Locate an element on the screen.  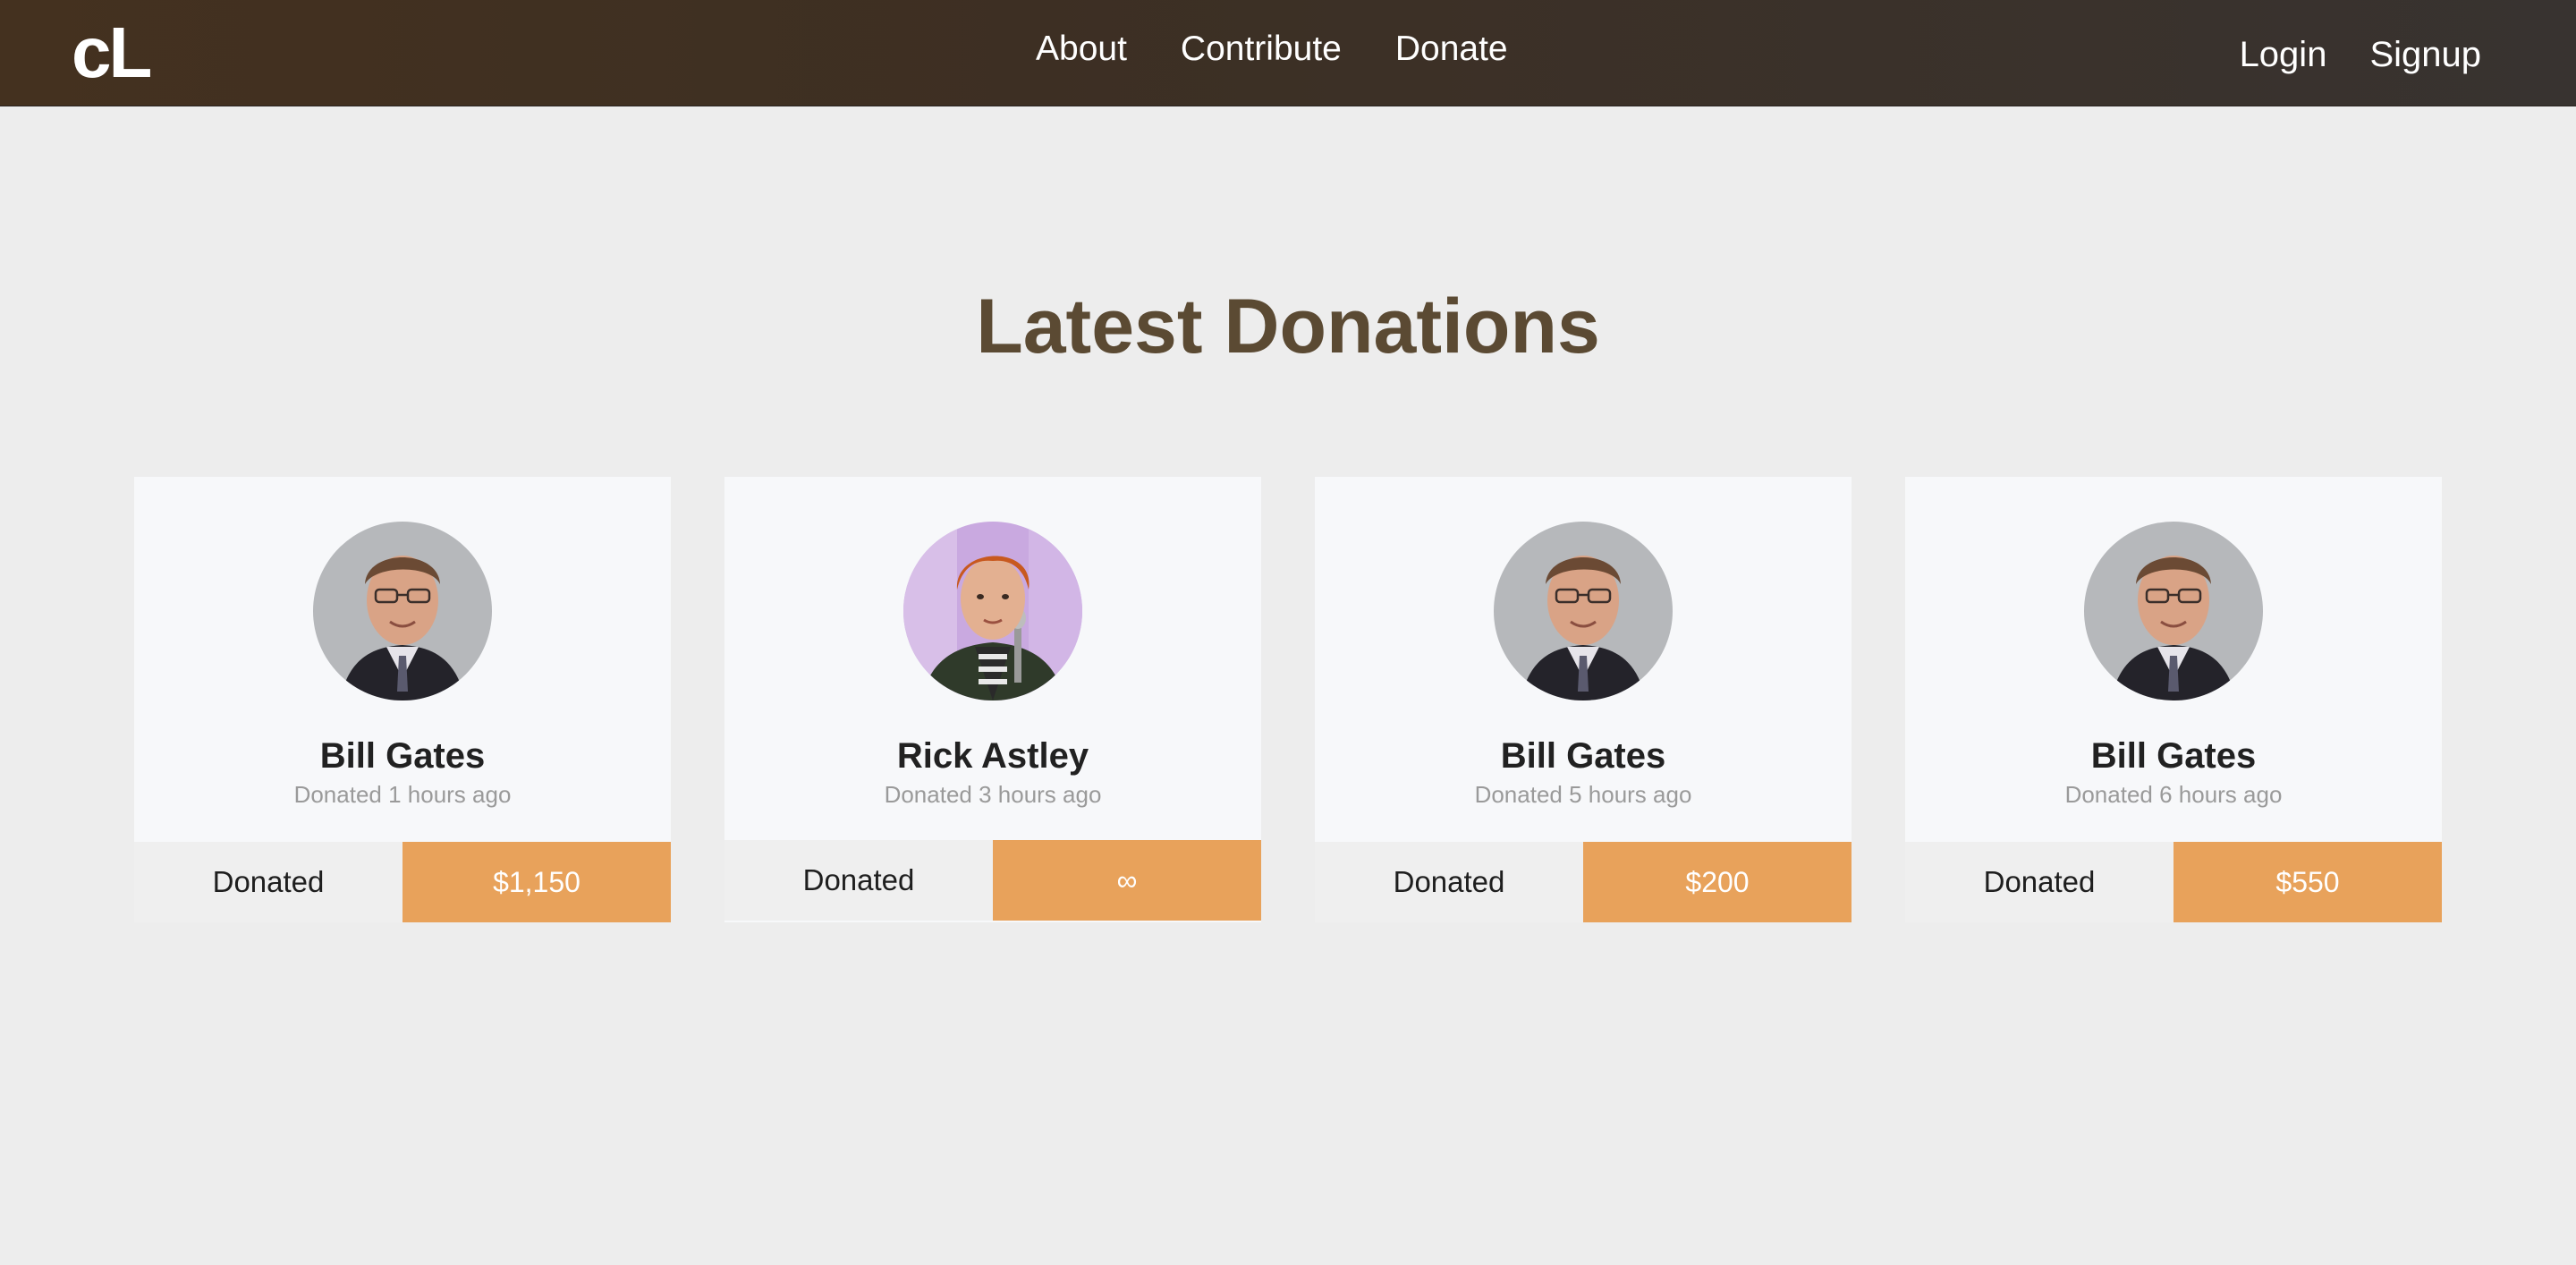
donation-time: Donated 1 hours ago is located at coordinates (402, 794).